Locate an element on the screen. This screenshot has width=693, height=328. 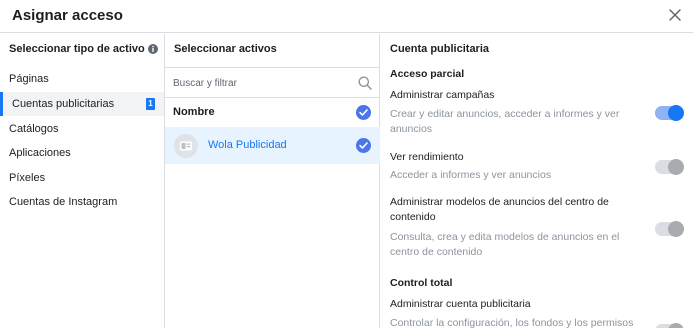
search-box is located at coordinates (272, 82).